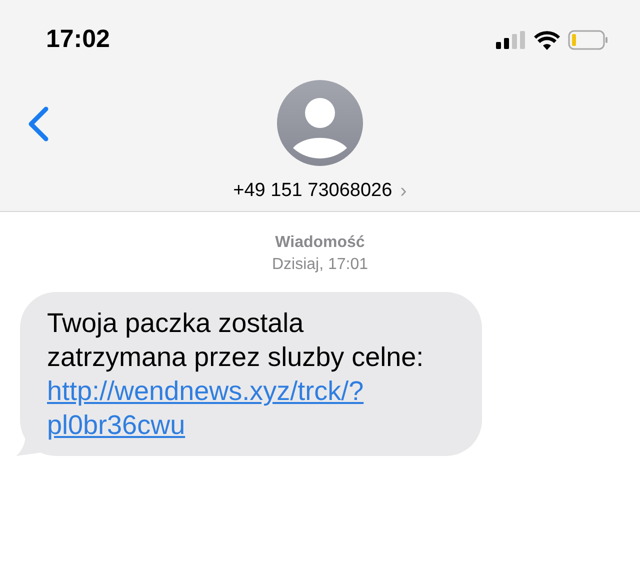 Image resolution: width=640 pixels, height=582 pixels. I want to click on battery-icon, so click(588, 40).